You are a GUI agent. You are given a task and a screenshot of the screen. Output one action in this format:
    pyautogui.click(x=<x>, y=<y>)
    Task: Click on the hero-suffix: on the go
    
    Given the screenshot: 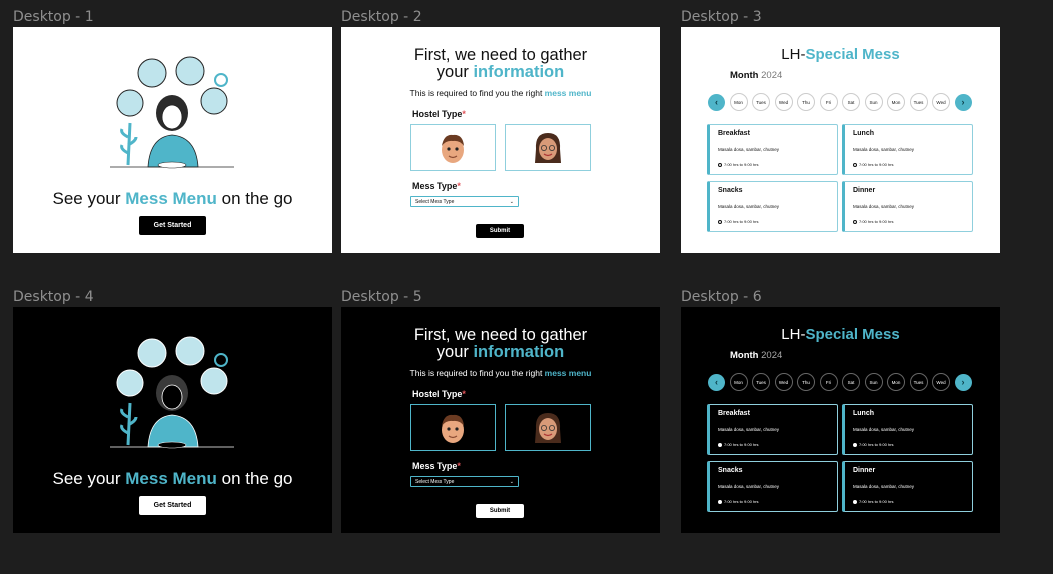 What is the action you would take?
    pyautogui.click(x=254, y=198)
    